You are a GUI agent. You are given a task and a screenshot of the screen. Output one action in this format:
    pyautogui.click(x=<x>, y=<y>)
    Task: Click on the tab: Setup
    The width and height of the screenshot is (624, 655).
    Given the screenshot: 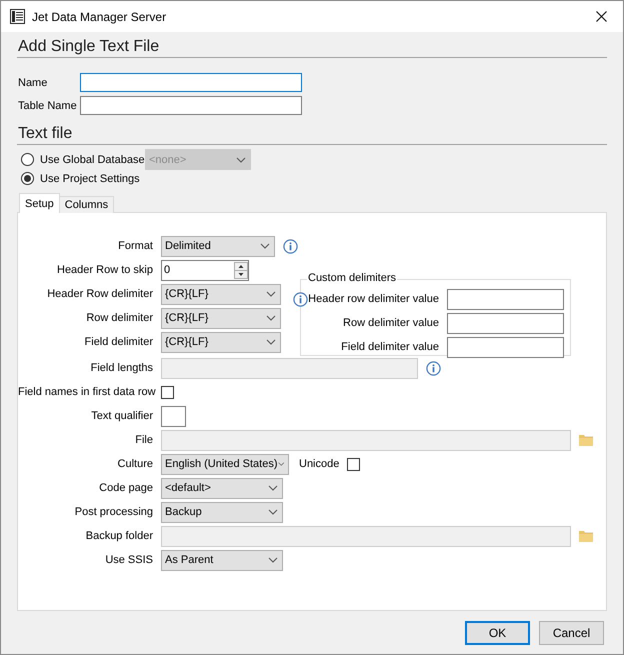 What is the action you would take?
    pyautogui.click(x=39, y=203)
    